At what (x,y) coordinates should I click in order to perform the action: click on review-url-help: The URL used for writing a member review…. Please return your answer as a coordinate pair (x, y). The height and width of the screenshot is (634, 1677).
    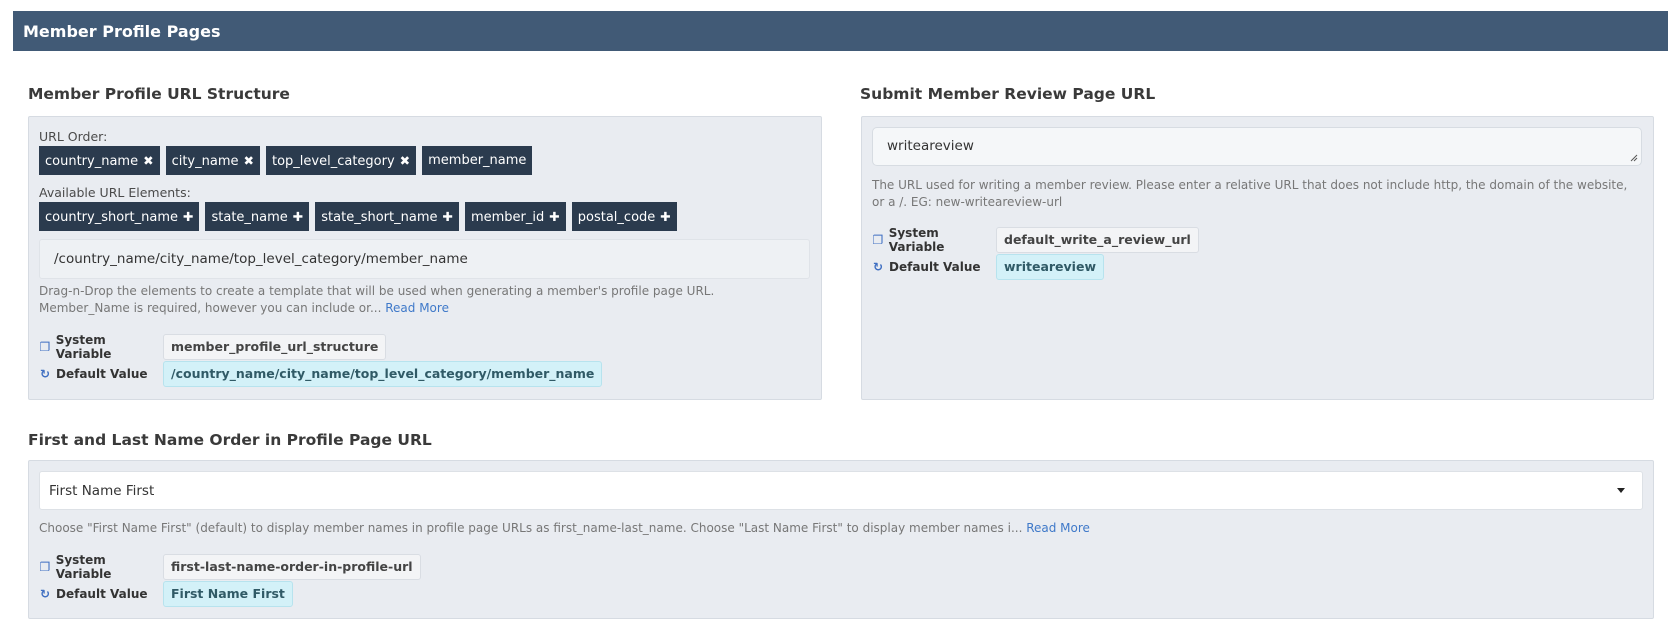
    Looking at the image, I should click on (1250, 193).